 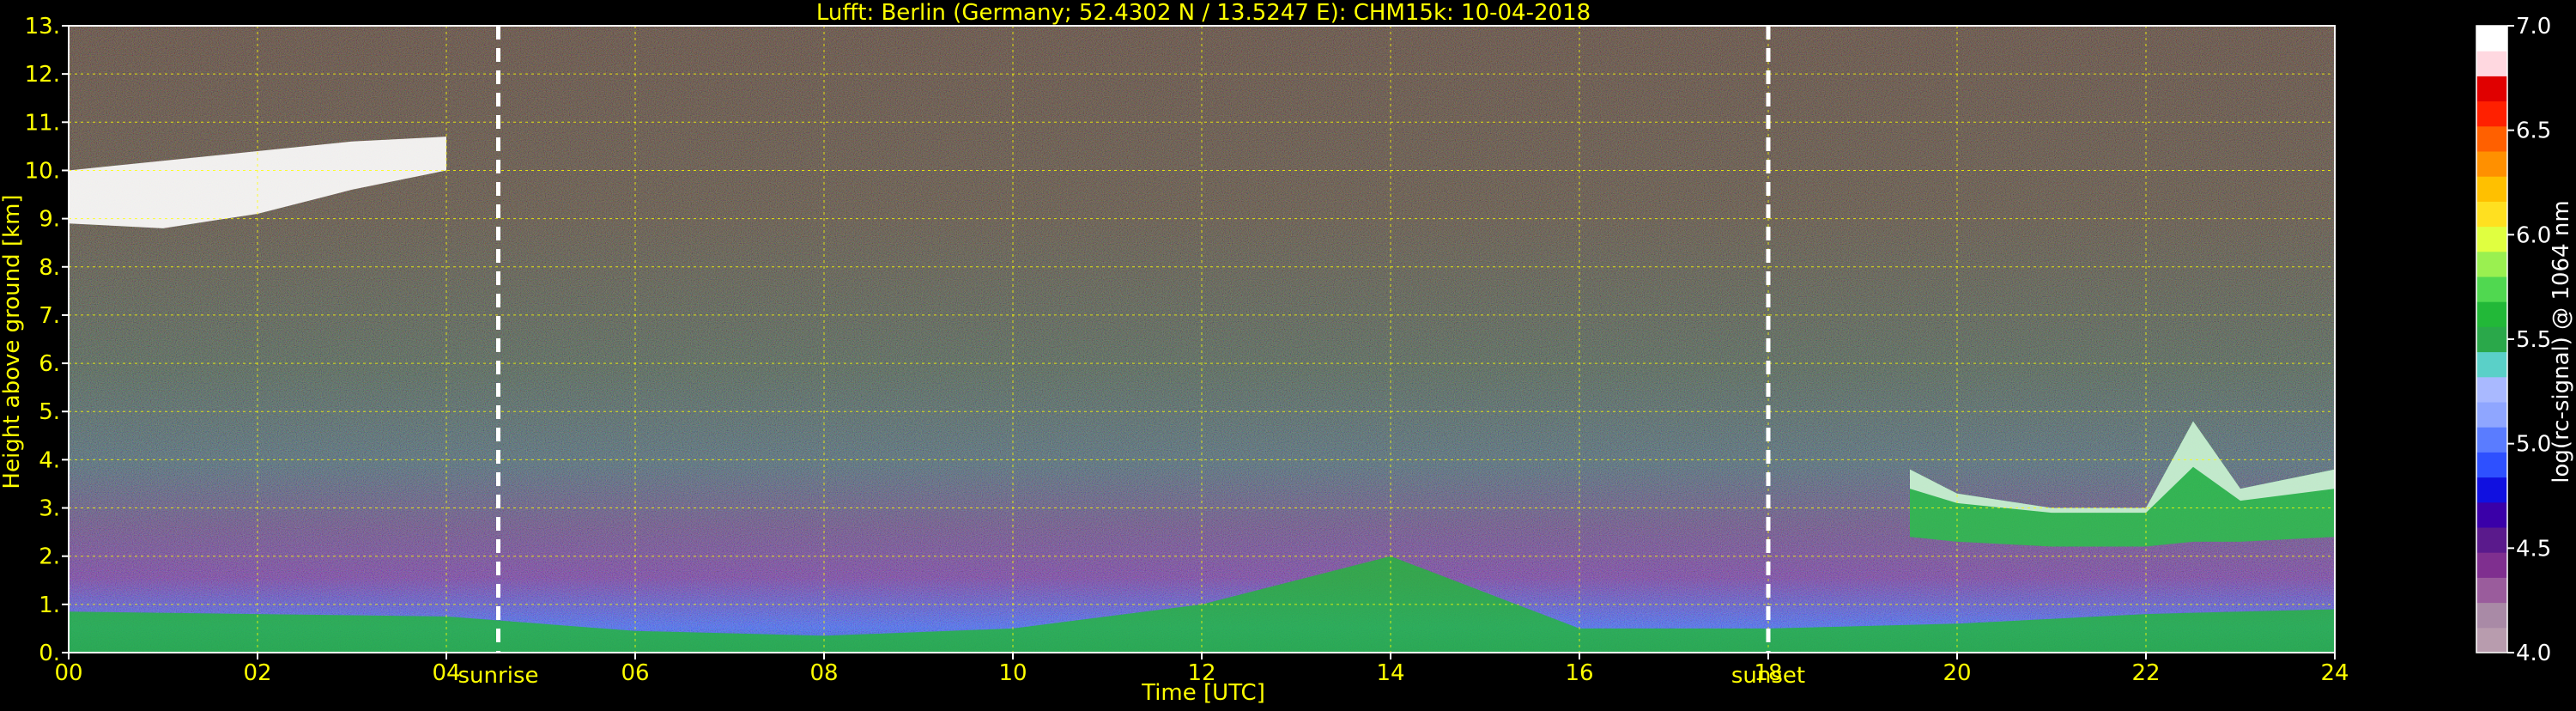 What do you see at coordinates (49, 412) in the screenshot?
I see `y-tick-label: 5.` at bounding box center [49, 412].